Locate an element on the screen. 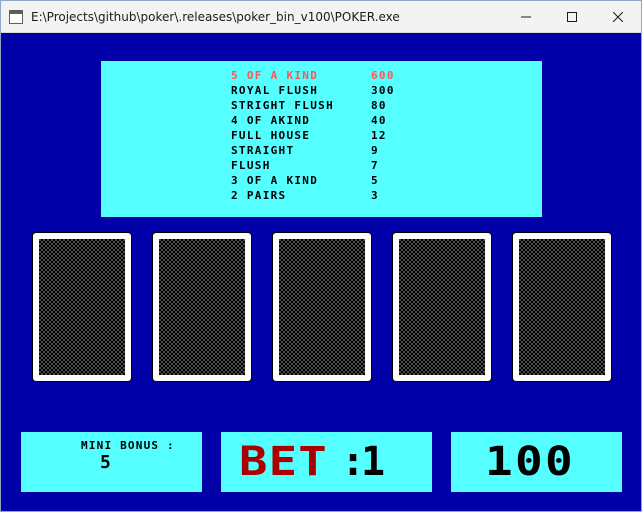 Image resolution: width=642 pixels, height=512 pixels. hand-name: 4 OF AKIND is located at coordinates (271, 120).